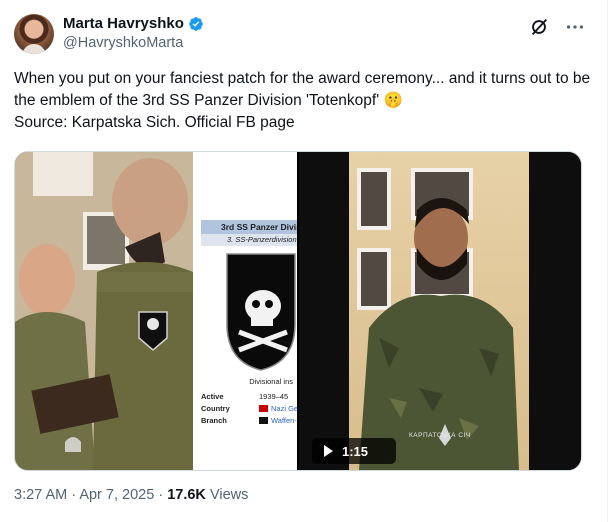 The image size is (608, 522). What do you see at coordinates (304, 34) in the screenshot?
I see `tweet-header: Marta Havryshko @HavryshkoMarta` at bounding box center [304, 34].